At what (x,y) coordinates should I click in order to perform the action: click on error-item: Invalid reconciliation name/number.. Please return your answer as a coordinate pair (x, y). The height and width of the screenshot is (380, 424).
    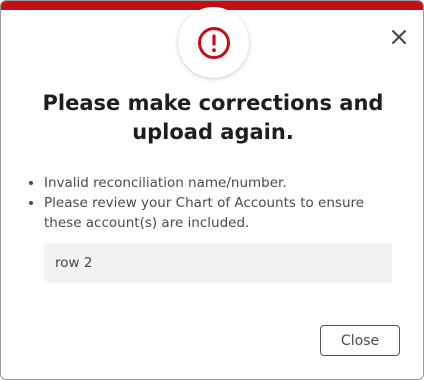
    Looking at the image, I should click on (218, 183).